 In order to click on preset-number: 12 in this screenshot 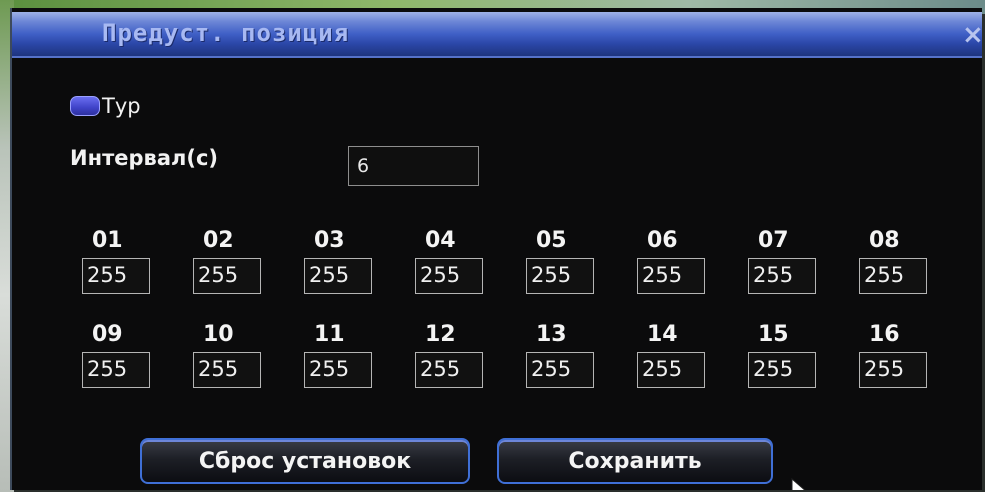, I will do `click(440, 334)`.